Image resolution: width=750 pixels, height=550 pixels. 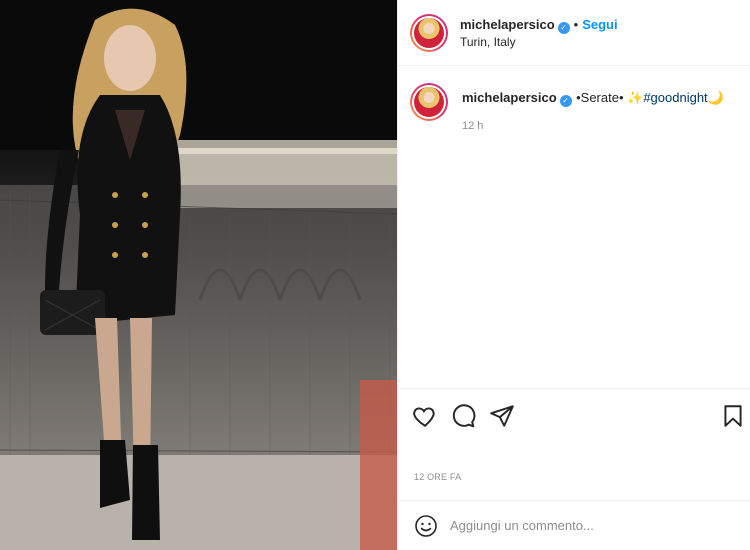 What do you see at coordinates (574, 416) in the screenshot?
I see `action-bar` at bounding box center [574, 416].